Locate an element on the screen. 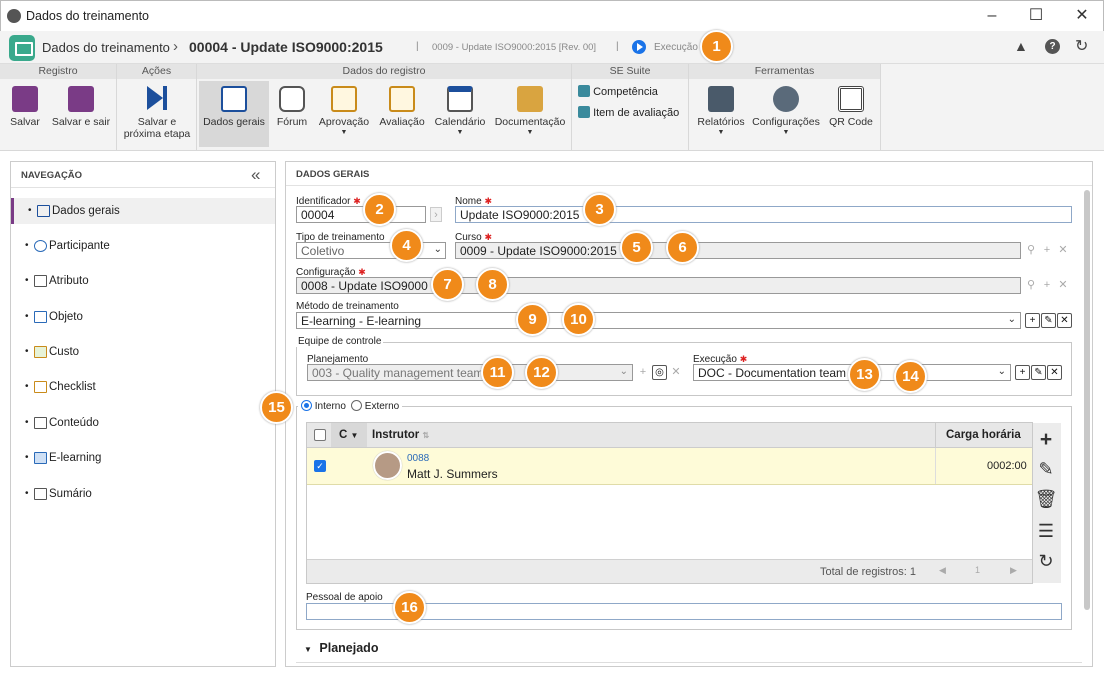  calendar-button: Calendário ▼ is located at coordinates (460, 111).